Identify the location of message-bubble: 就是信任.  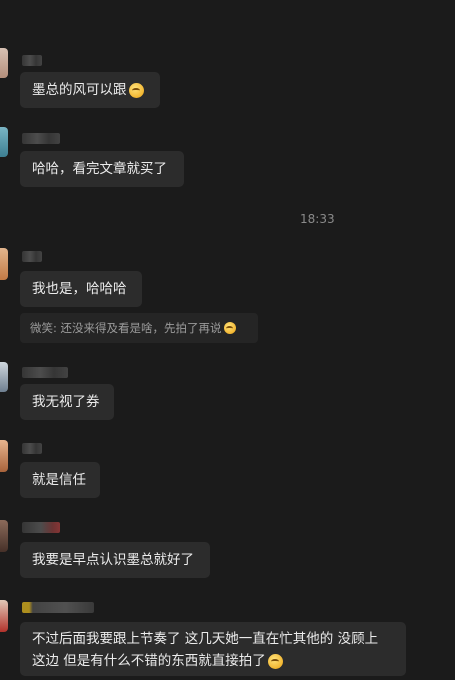
(60, 480).